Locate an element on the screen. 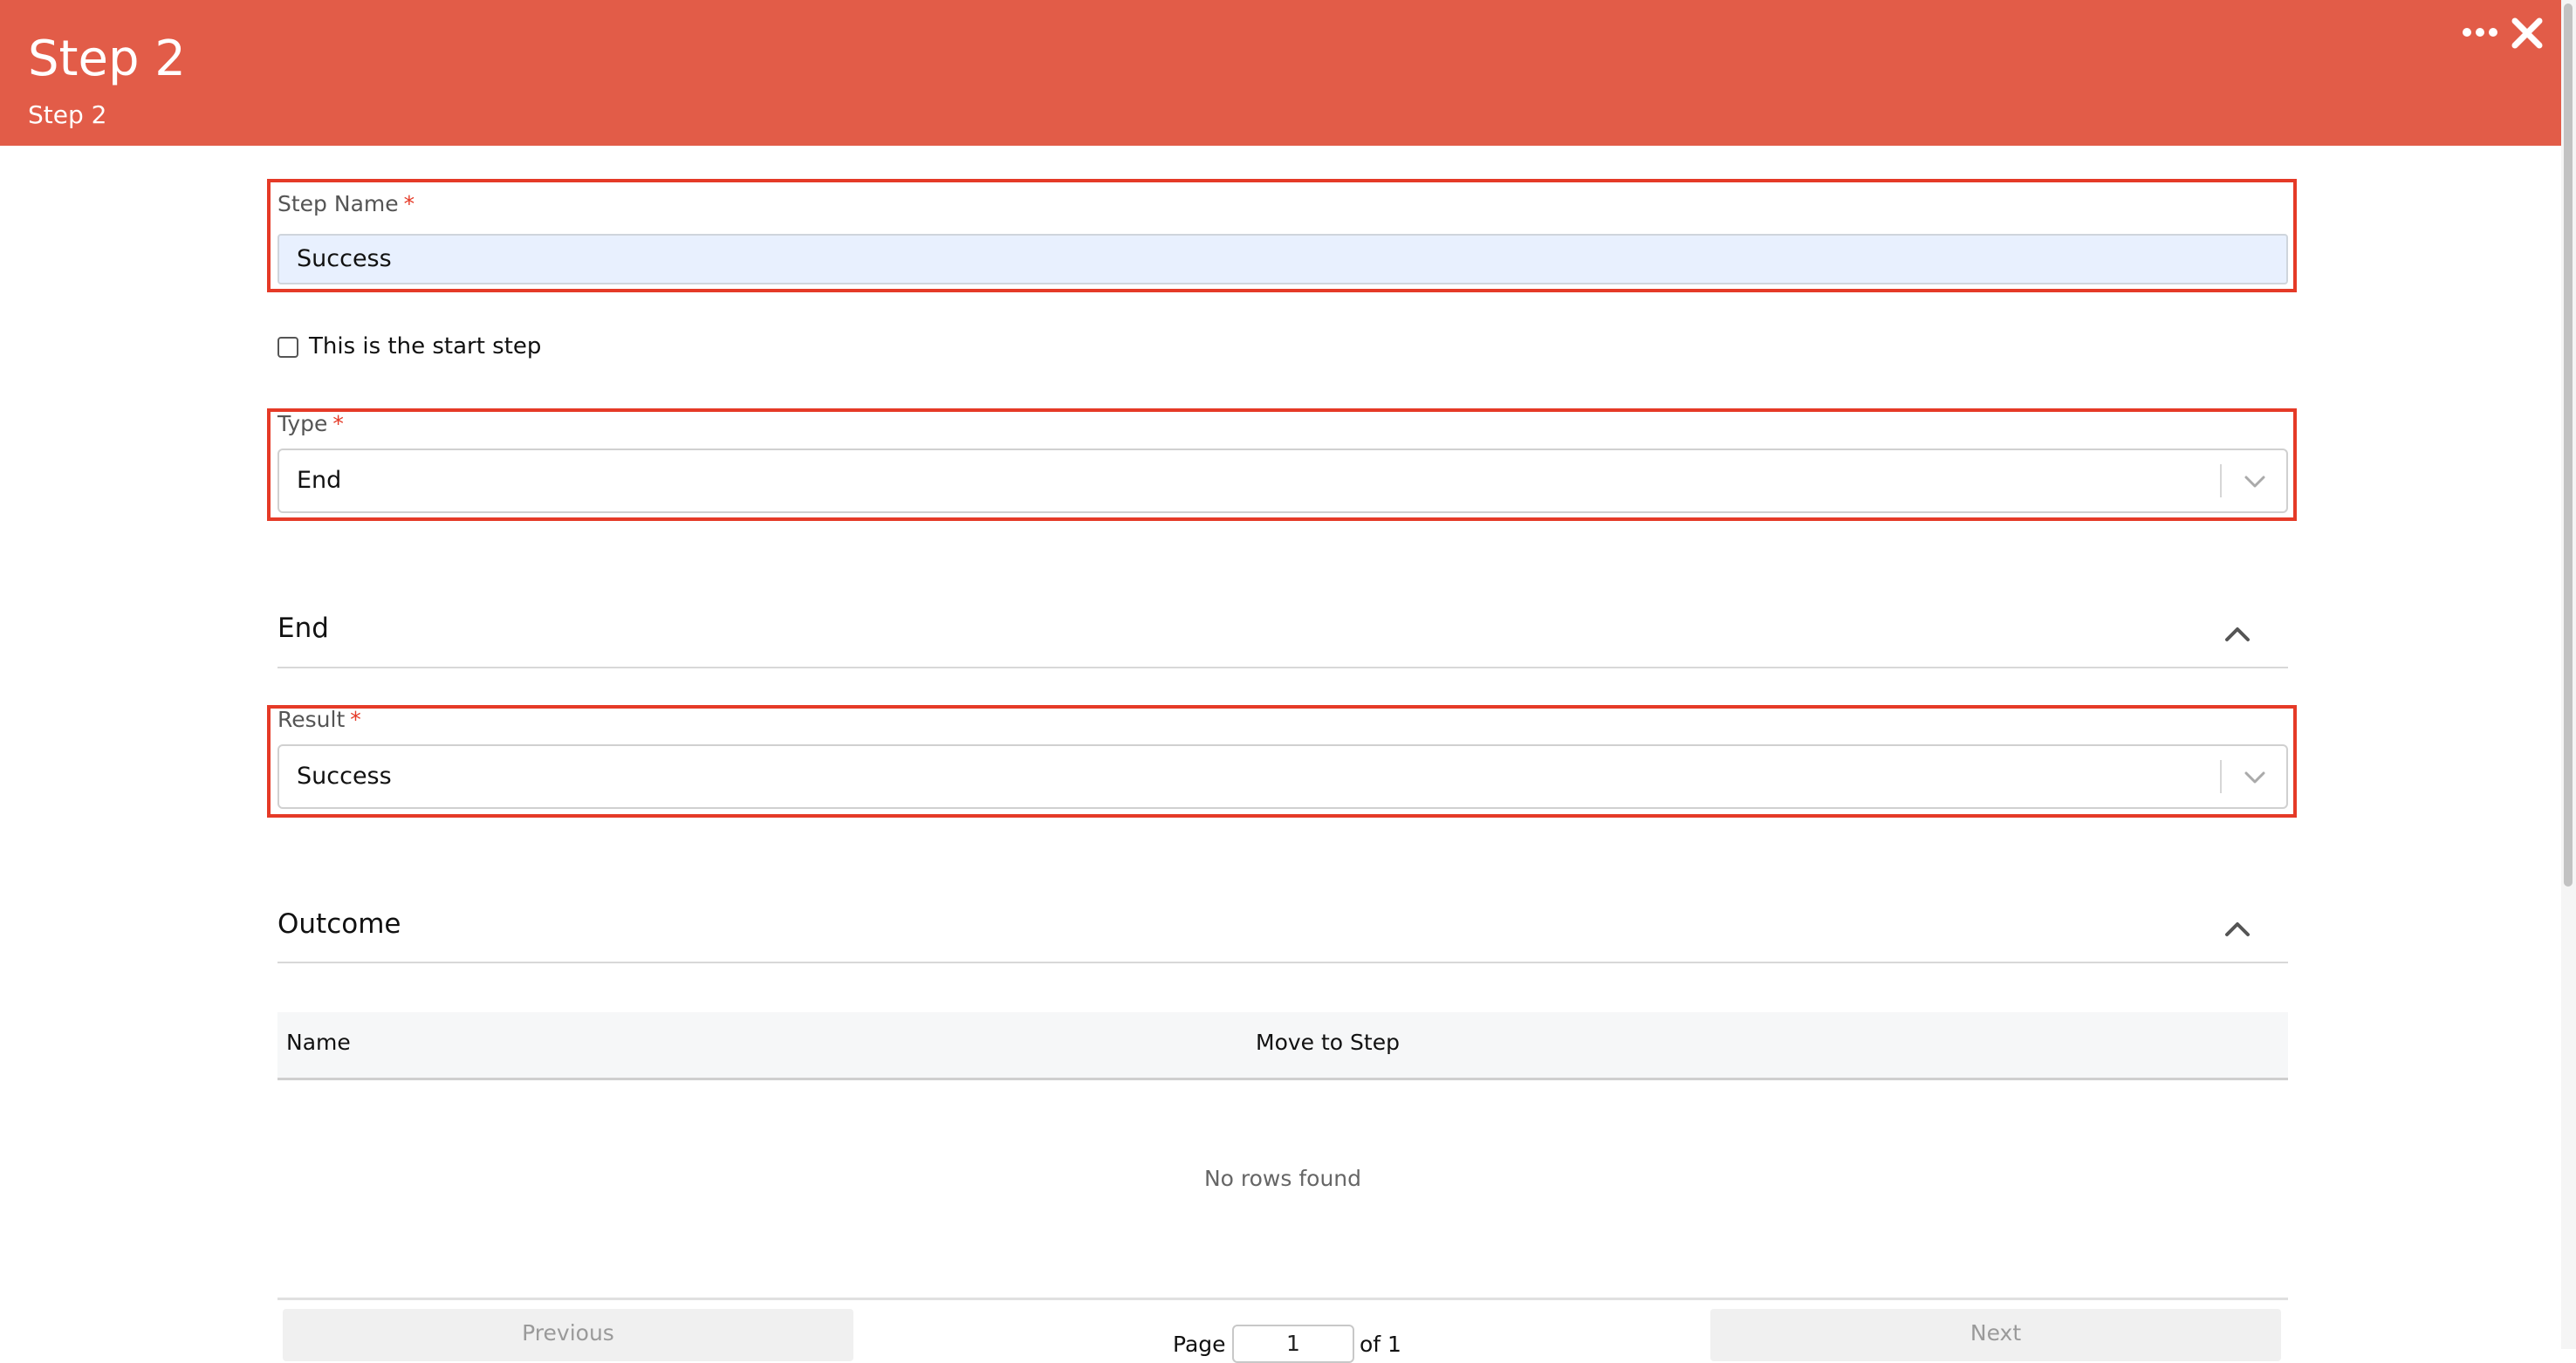 This screenshot has width=2576, height=1363. page-label: Page is located at coordinates (1200, 1344).